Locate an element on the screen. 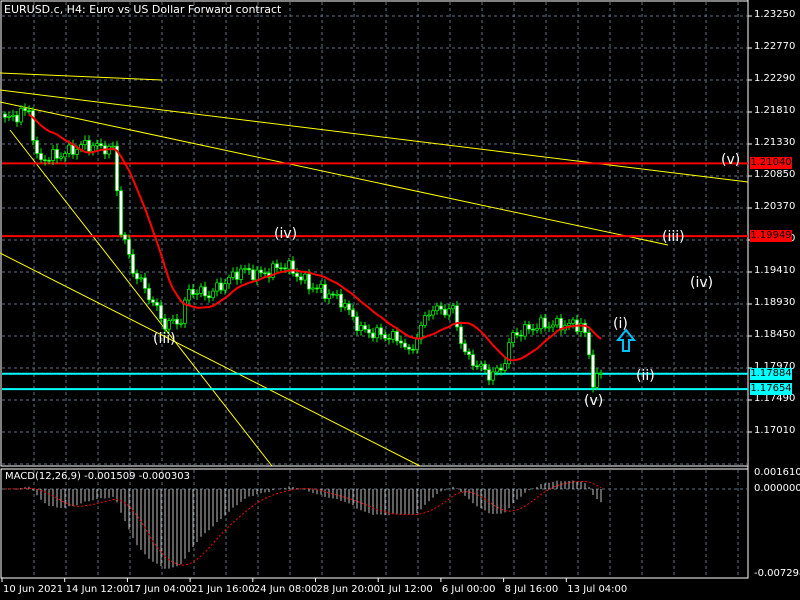 This screenshot has width=800, height=600. price-axis-label: 1.22290 is located at coordinates (775, 78).